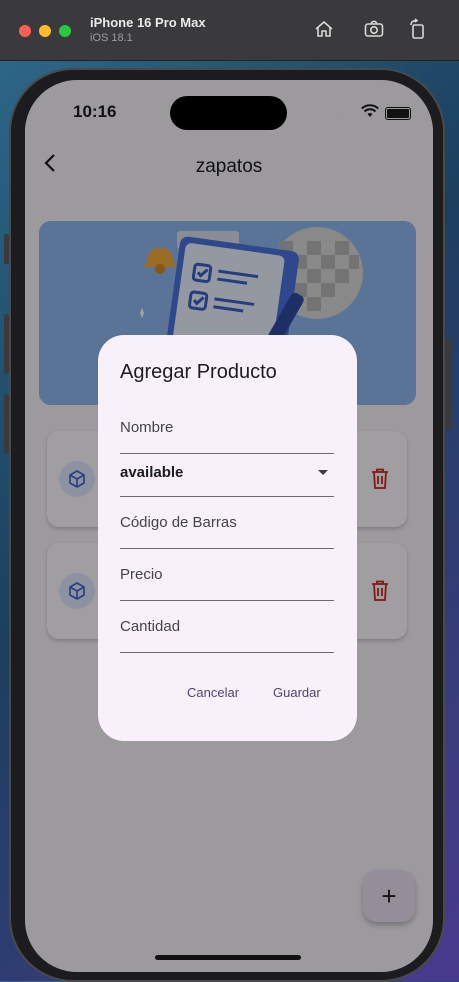  What do you see at coordinates (323, 472) in the screenshot?
I see `dropdown-arrow-icon` at bounding box center [323, 472].